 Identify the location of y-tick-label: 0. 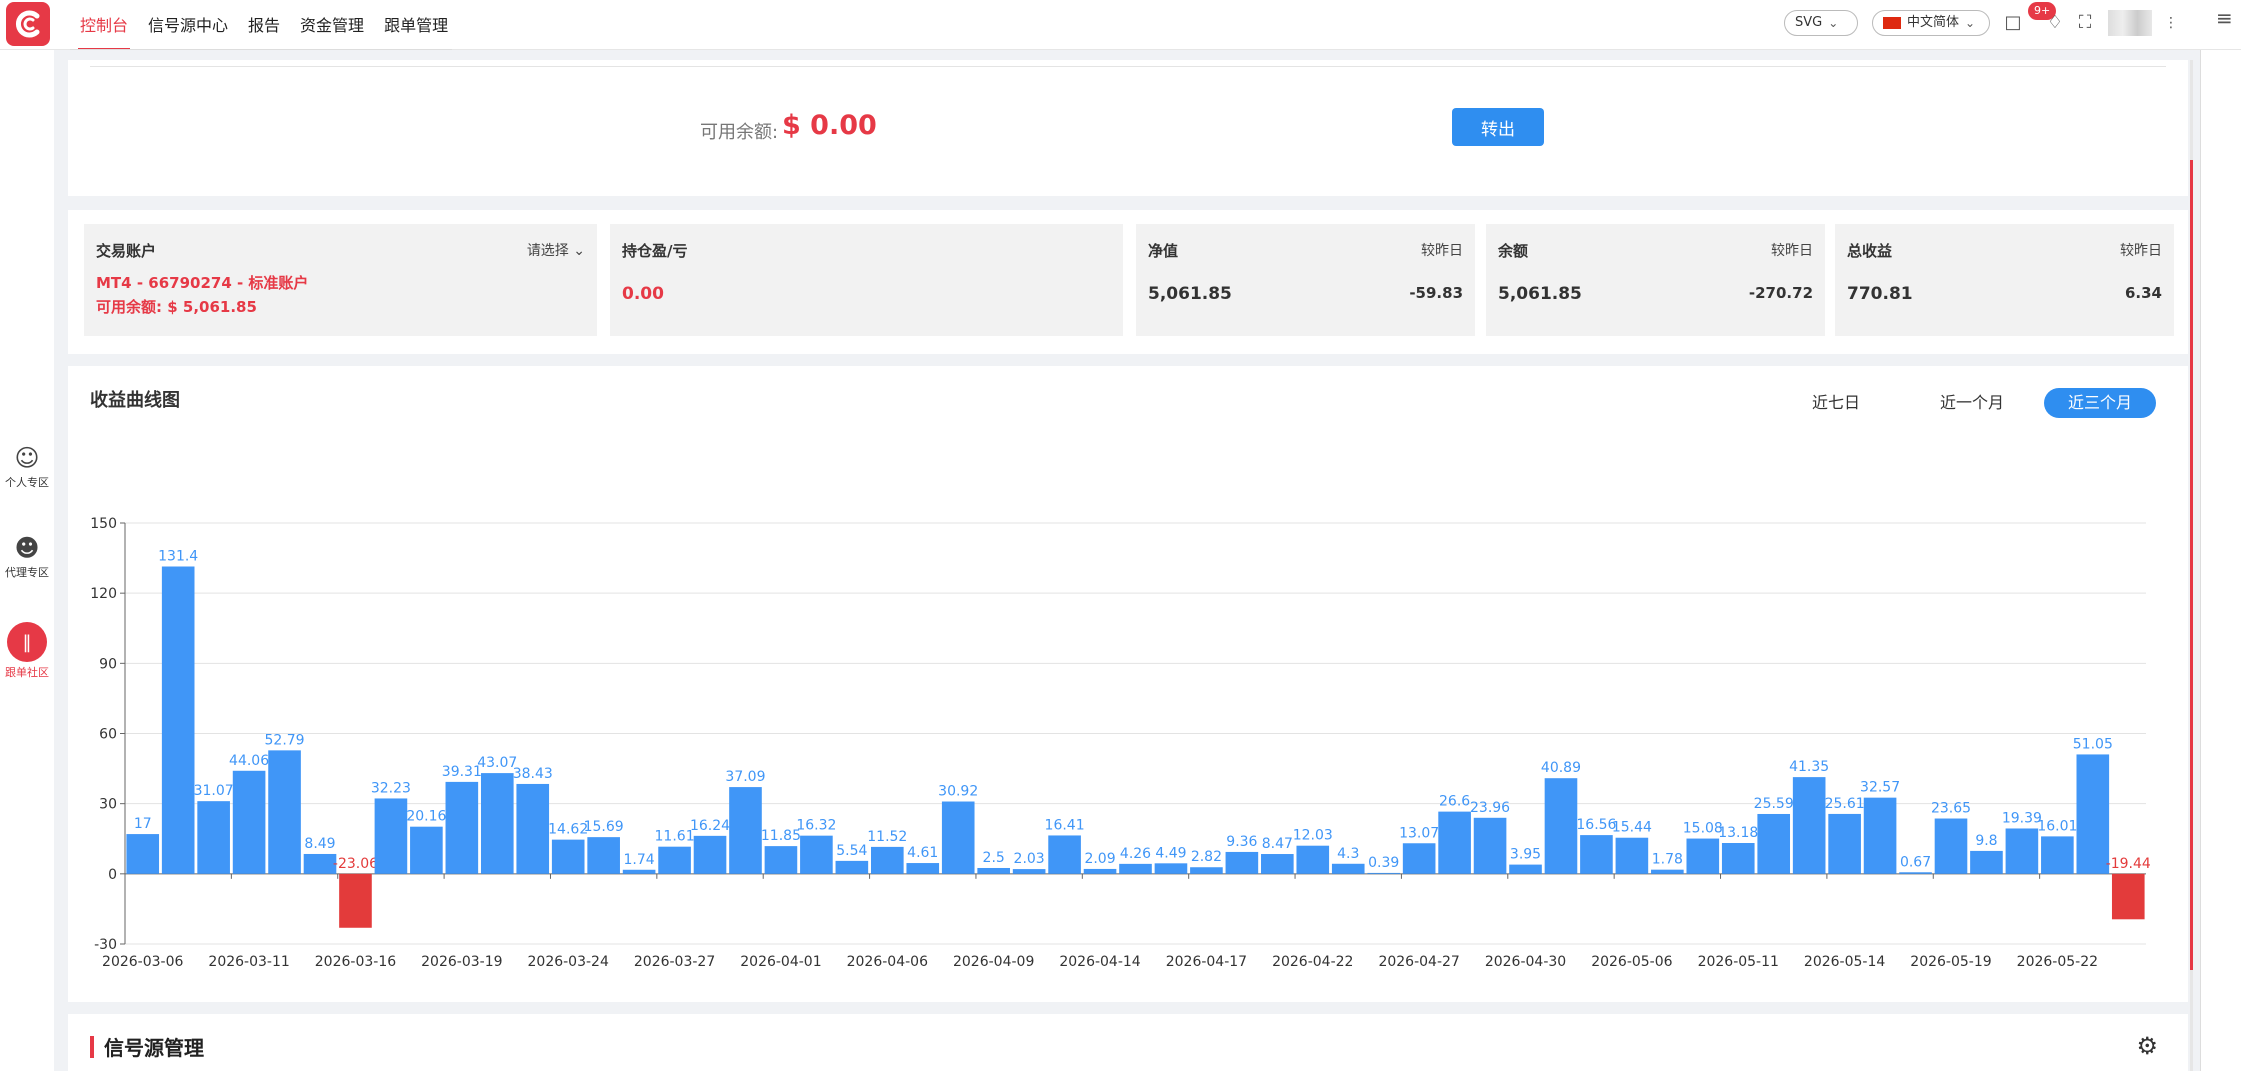
(112, 875).